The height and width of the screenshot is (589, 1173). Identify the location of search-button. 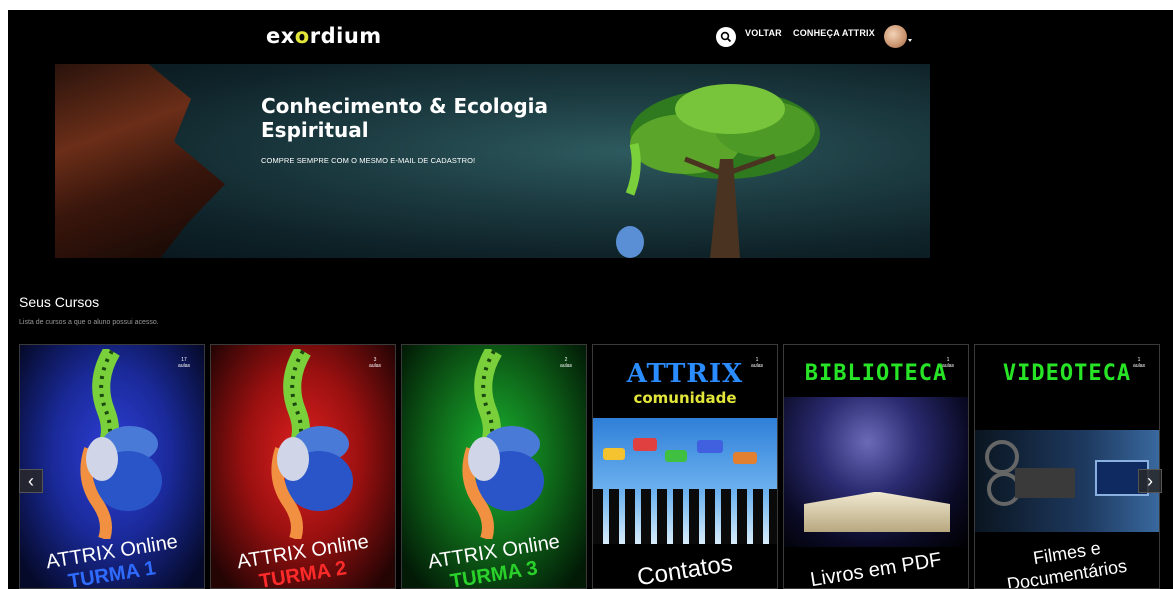
(726, 37).